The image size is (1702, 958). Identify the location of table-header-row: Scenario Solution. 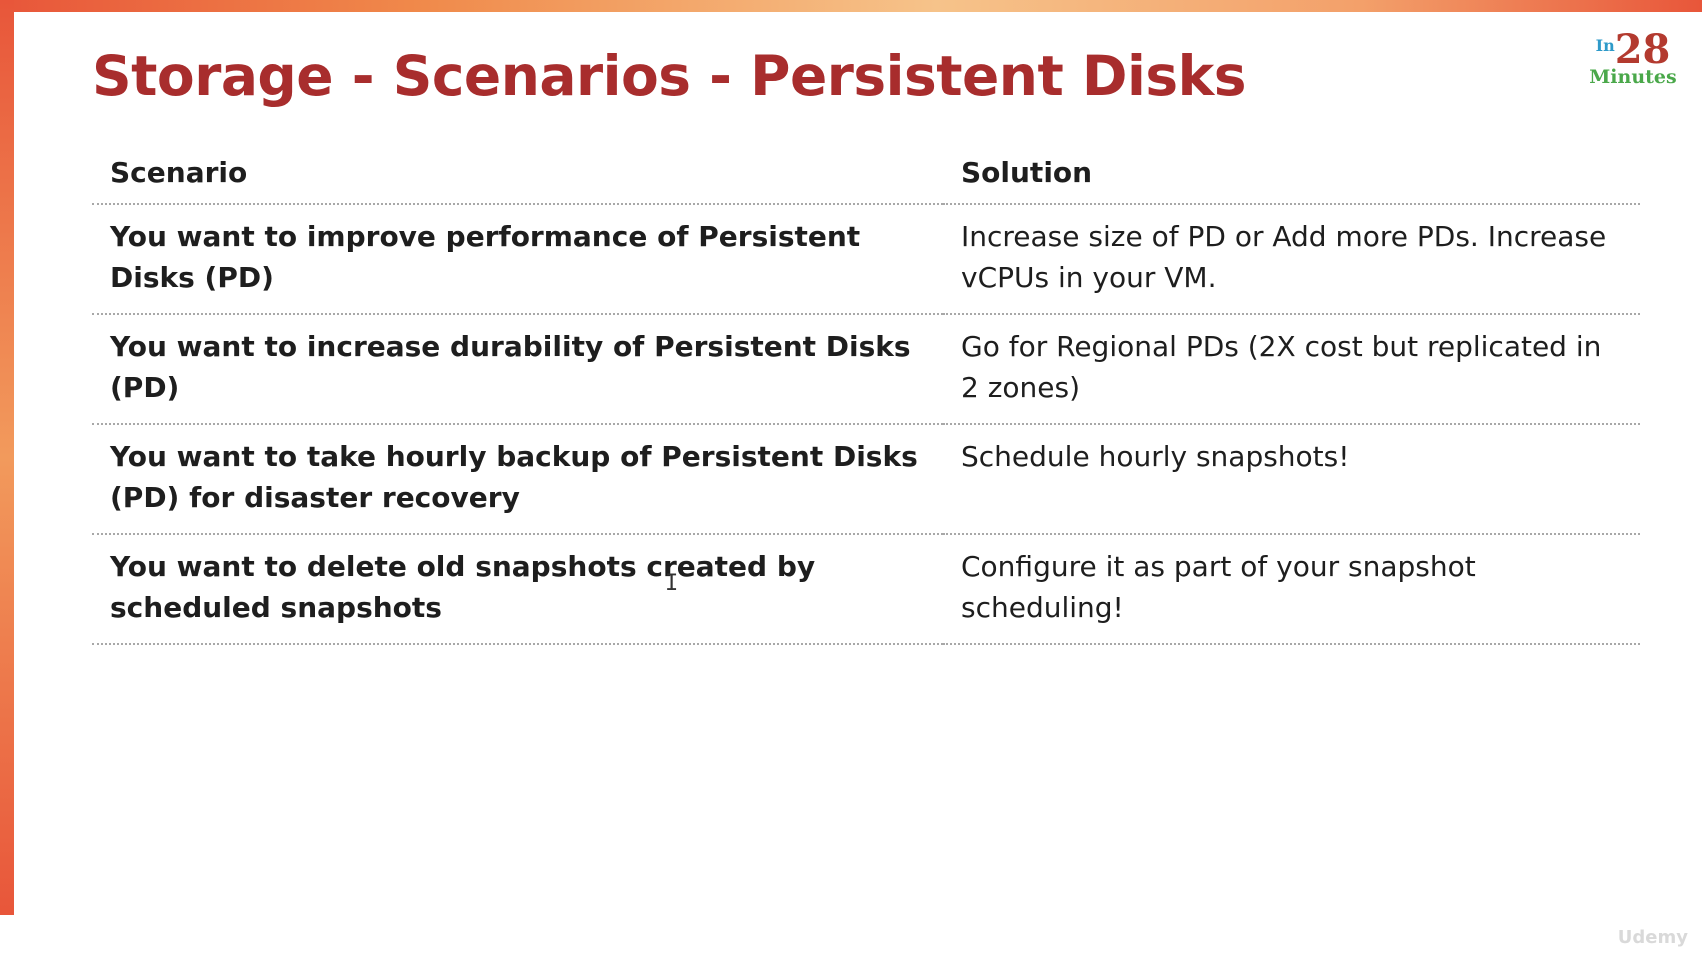
(866, 173).